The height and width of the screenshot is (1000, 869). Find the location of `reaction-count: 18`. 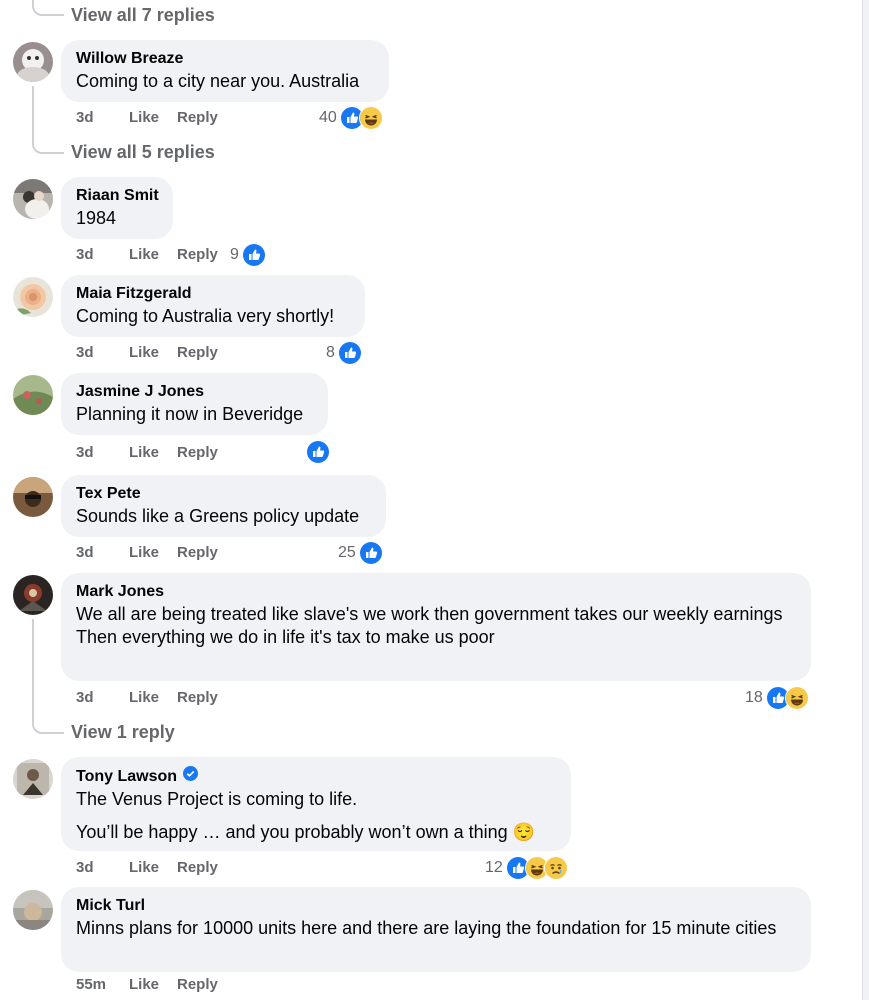

reaction-count: 18 is located at coordinates (754, 697).